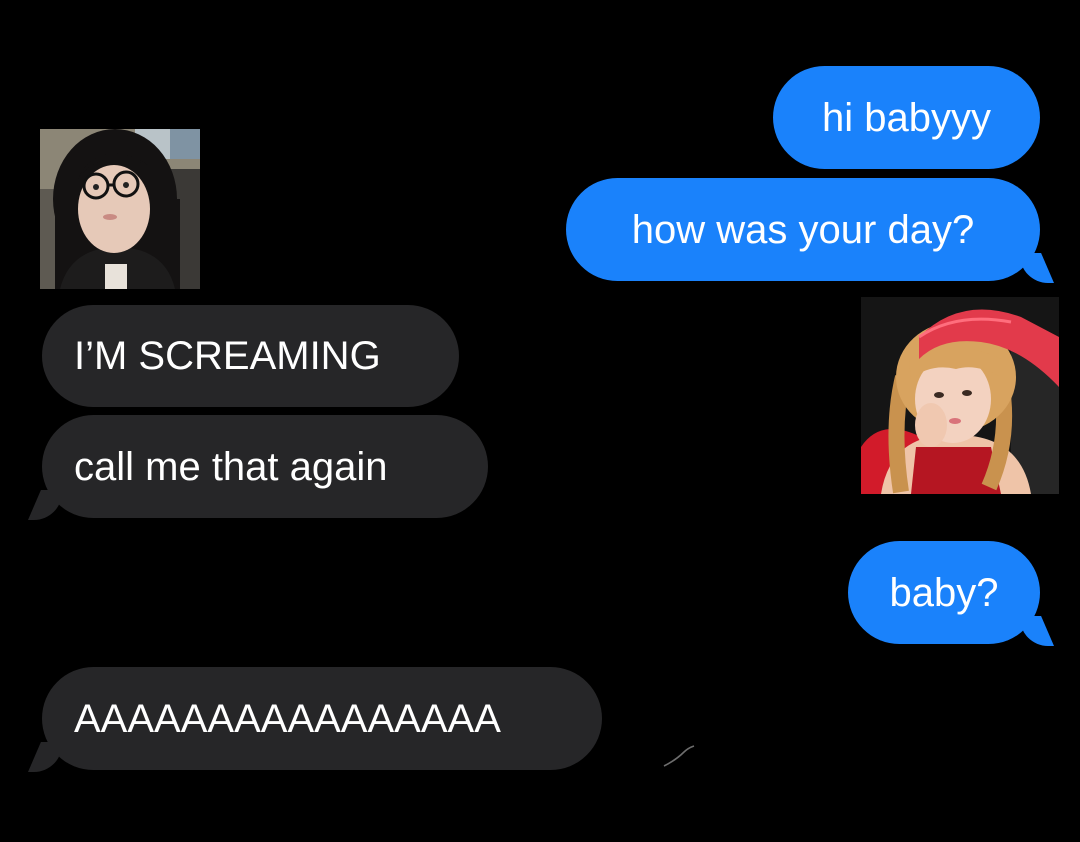 The height and width of the screenshot is (842, 1080). I want to click on message-bubble-received: AAAAAAAAAAAAAAAA, so click(322, 718).